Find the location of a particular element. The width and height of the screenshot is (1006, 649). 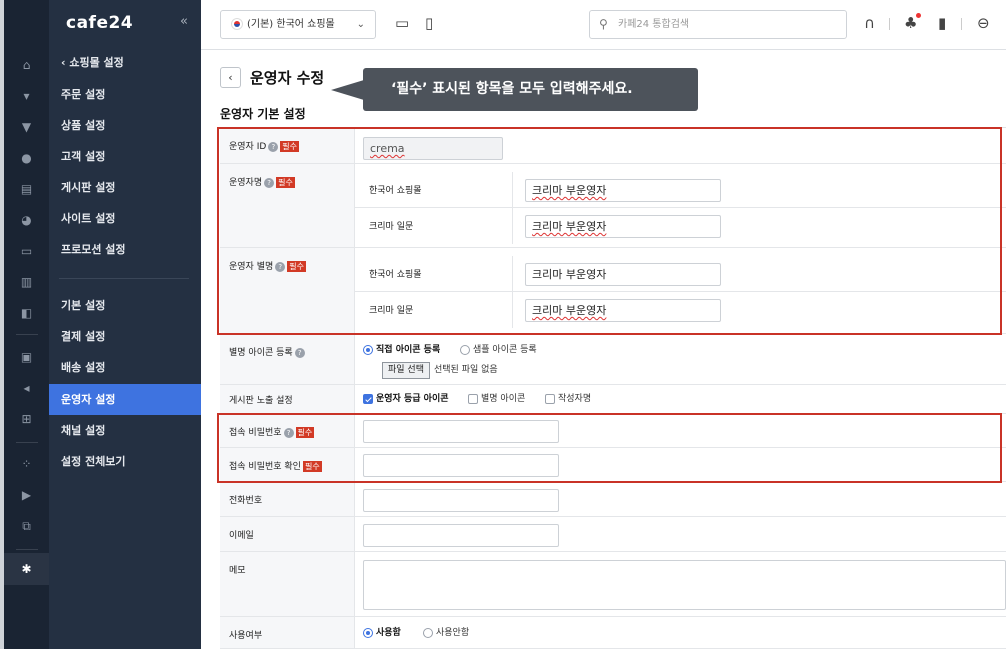

back-button: ‹ is located at coordinates (230, 77).